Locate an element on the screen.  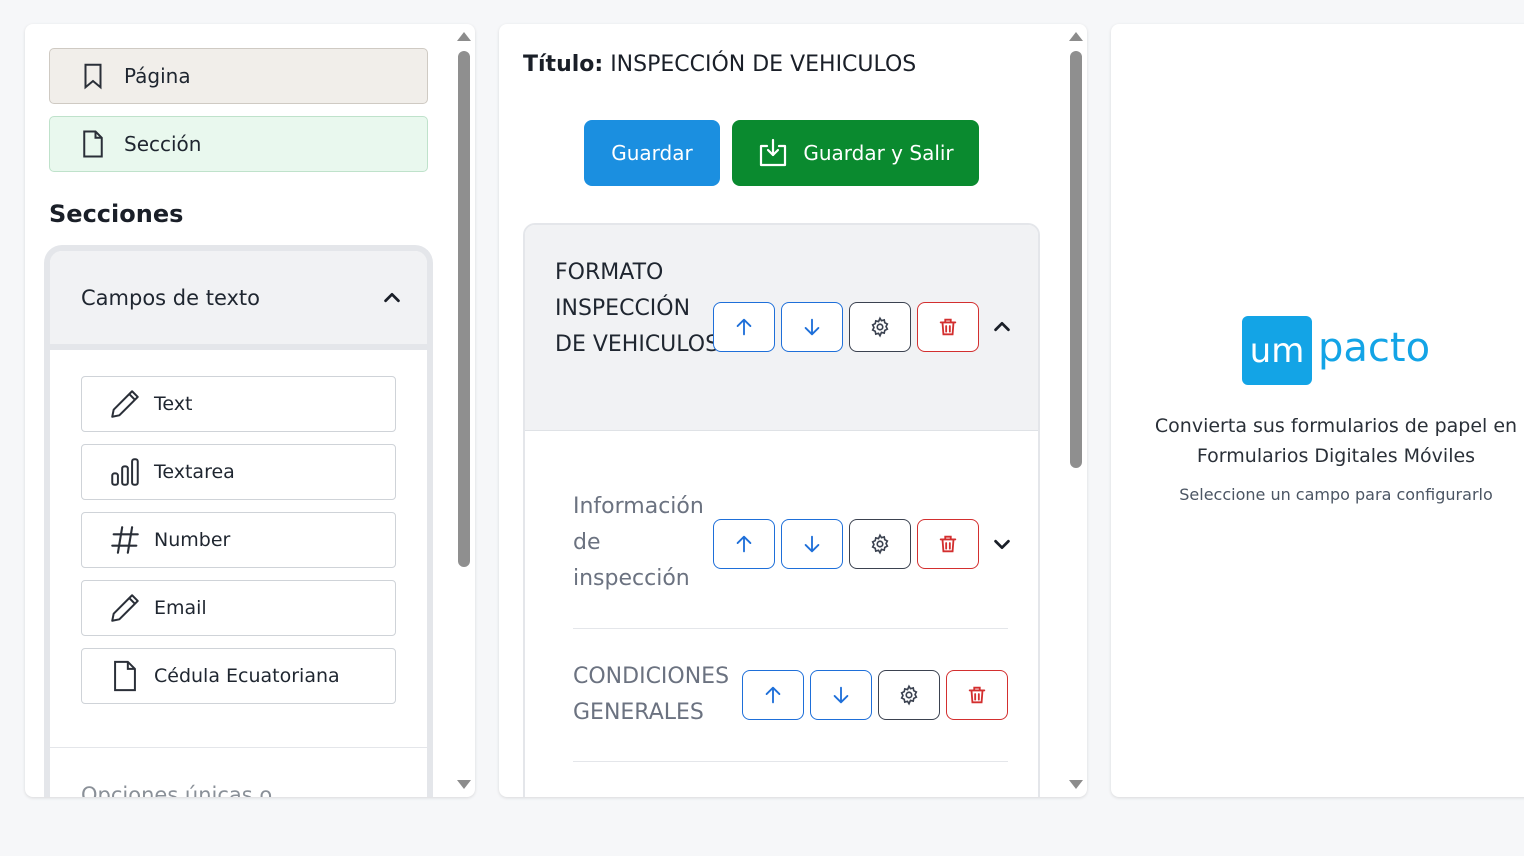
add-section-label: Sección is located at coordinates (163, 144).